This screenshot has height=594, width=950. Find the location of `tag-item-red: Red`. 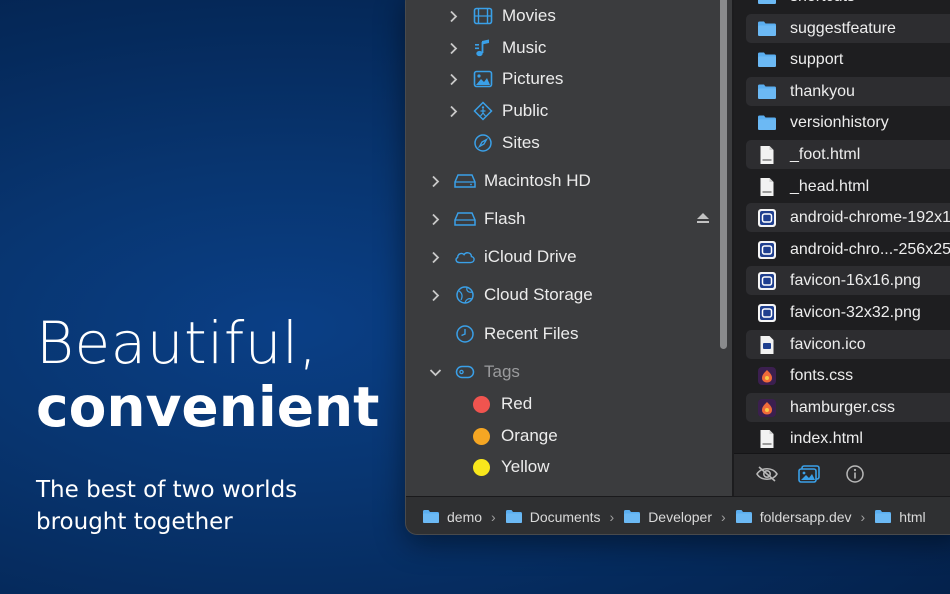

tag-item-red: Red is located at coordinates (573, 404).